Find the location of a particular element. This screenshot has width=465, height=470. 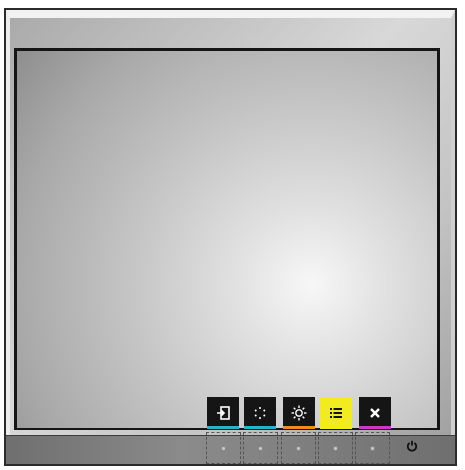

close-icon is located at coordinates (375, 413).